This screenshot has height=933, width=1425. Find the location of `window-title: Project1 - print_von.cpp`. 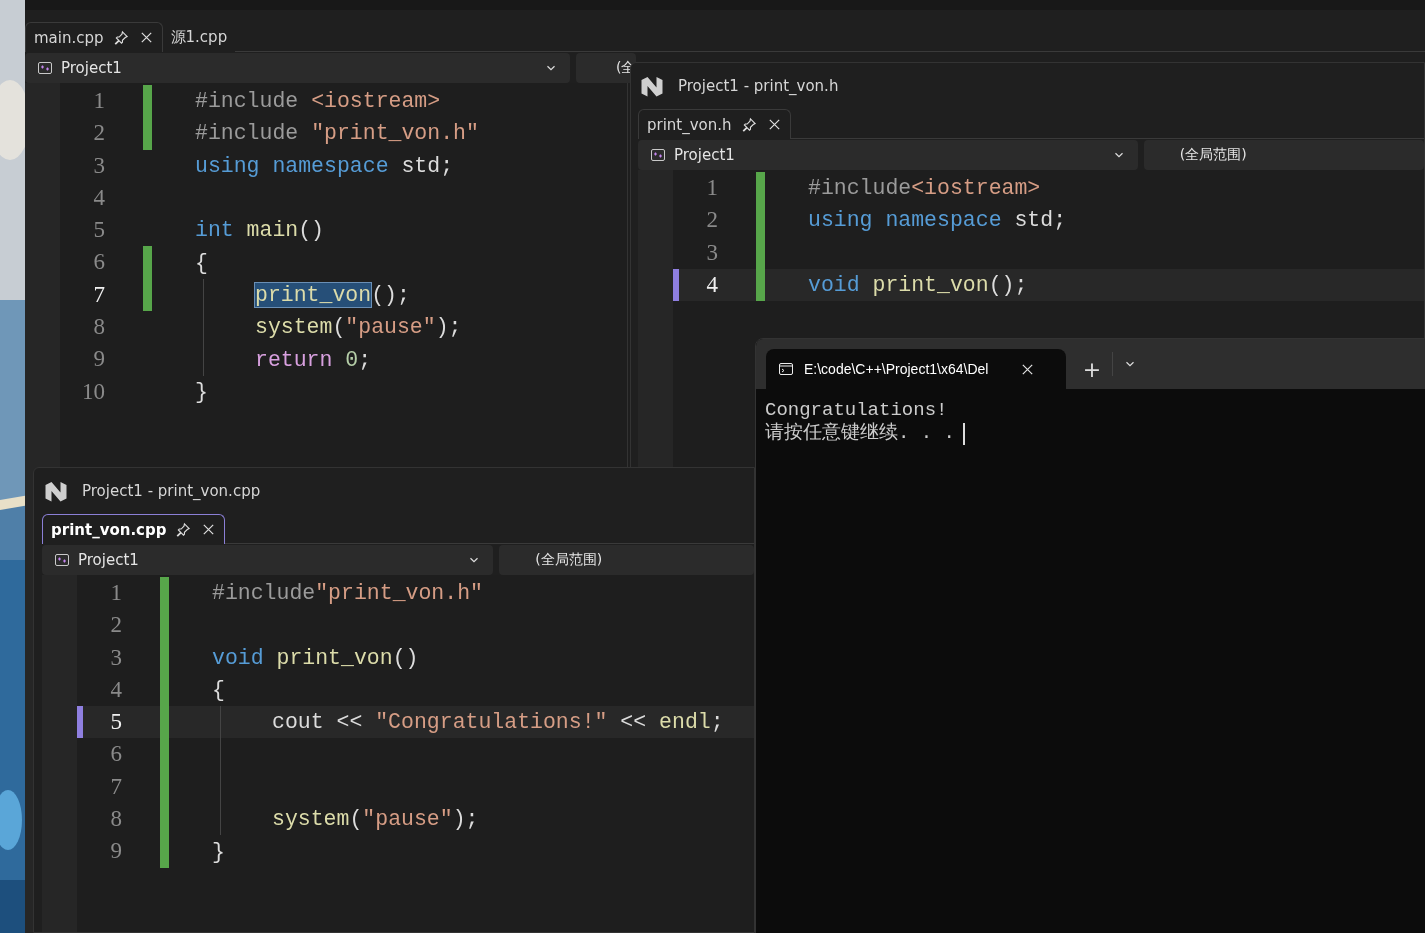

window-title: Project1 - print_von.cpp is located at coordinates (171, 491).